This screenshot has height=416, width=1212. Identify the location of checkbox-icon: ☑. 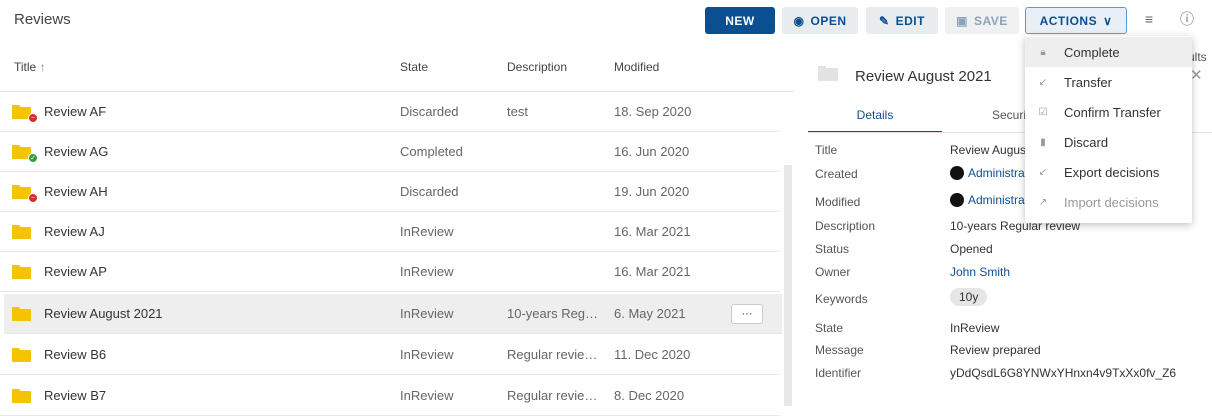
(1043, 112).